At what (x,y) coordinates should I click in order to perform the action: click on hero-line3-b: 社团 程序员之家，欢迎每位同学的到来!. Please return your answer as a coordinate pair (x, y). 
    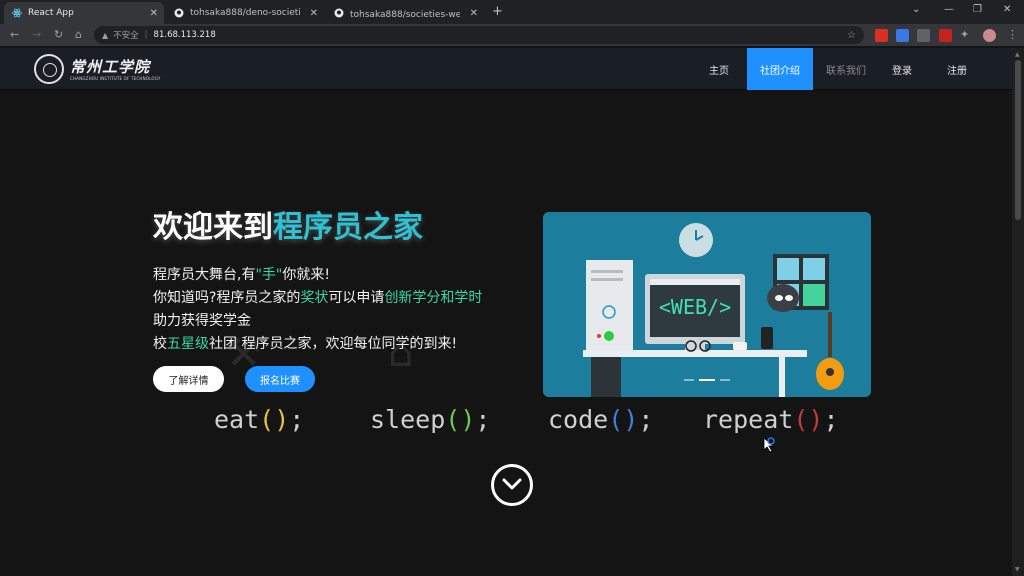
    Looking at the image, I should click on (333, 344).